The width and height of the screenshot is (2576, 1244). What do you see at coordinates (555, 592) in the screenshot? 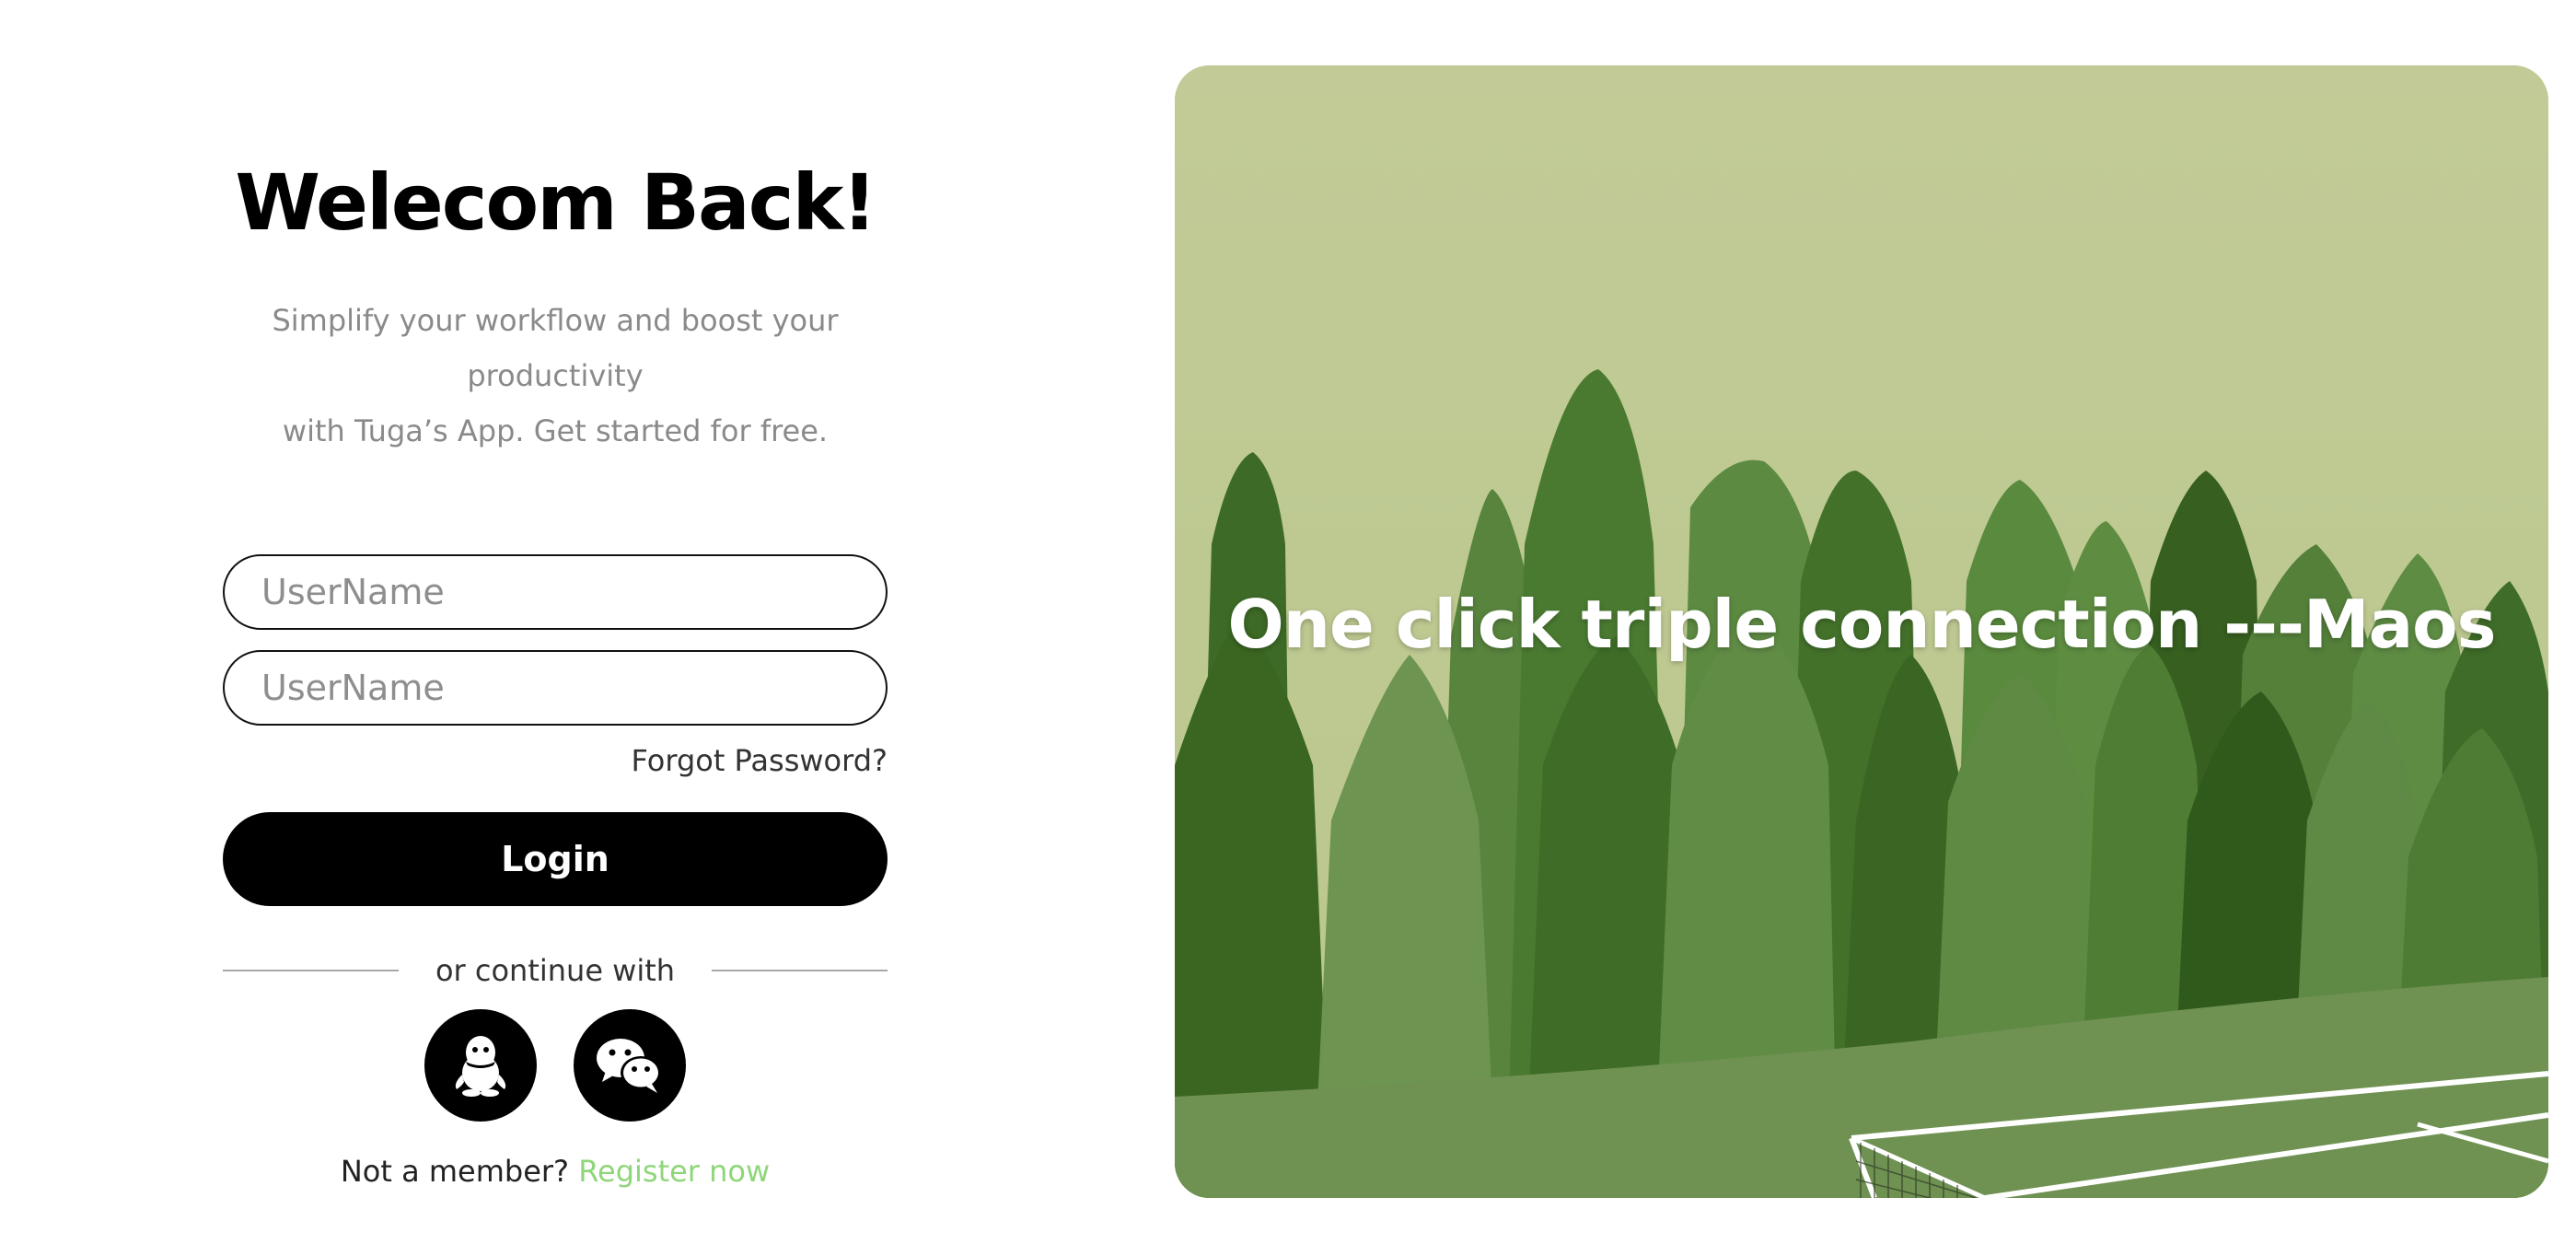
I see `username-input` at bounding box center [555, 592].